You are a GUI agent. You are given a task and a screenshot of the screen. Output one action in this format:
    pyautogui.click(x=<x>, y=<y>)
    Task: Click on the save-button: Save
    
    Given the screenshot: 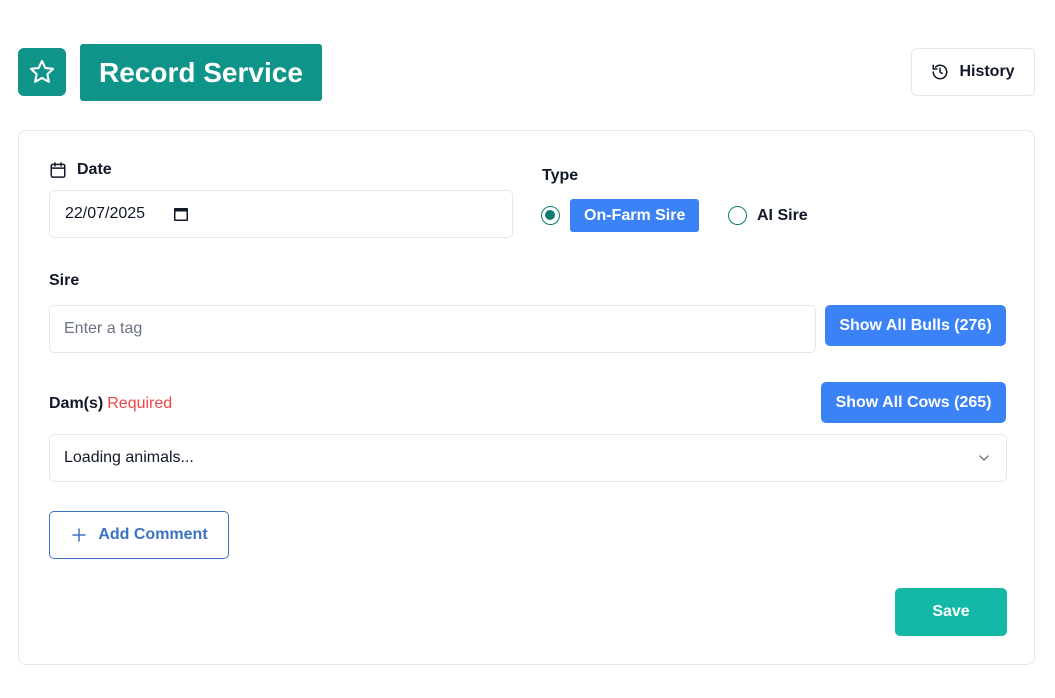 What is the action you would take?
    pyautogui.click(x=951, y=612)
    